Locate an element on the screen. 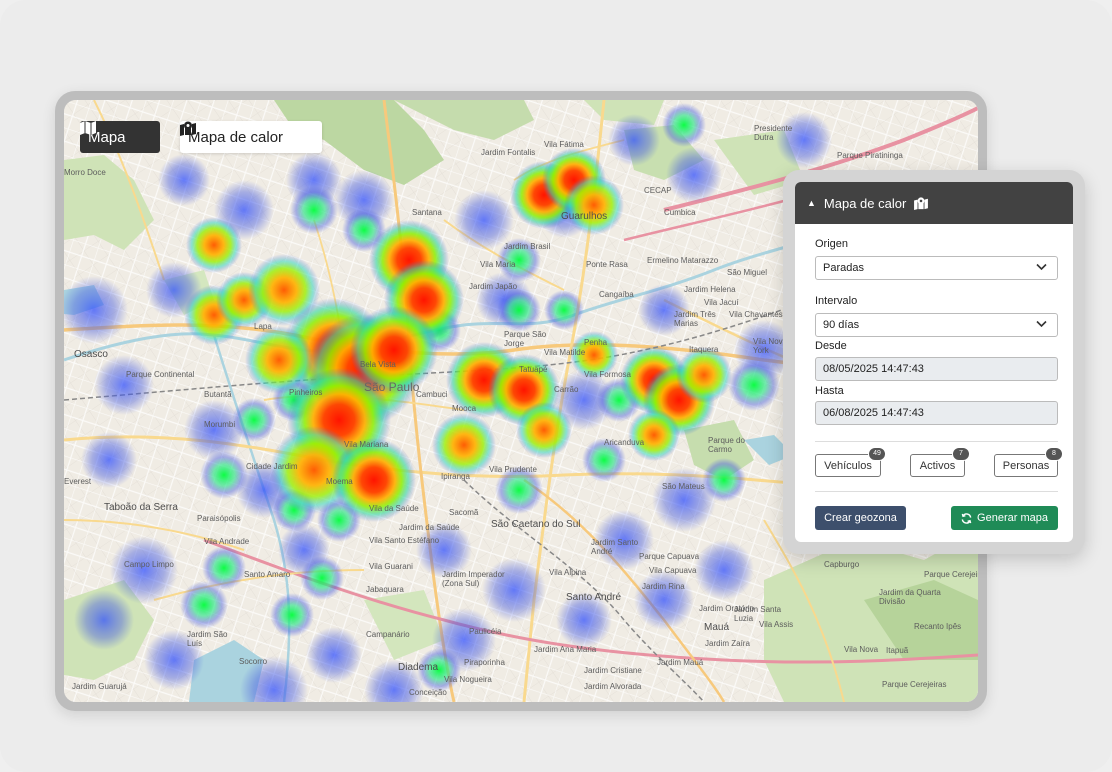  map-label-vila-assis: Vila Assis is located at coordinates (776, 624).